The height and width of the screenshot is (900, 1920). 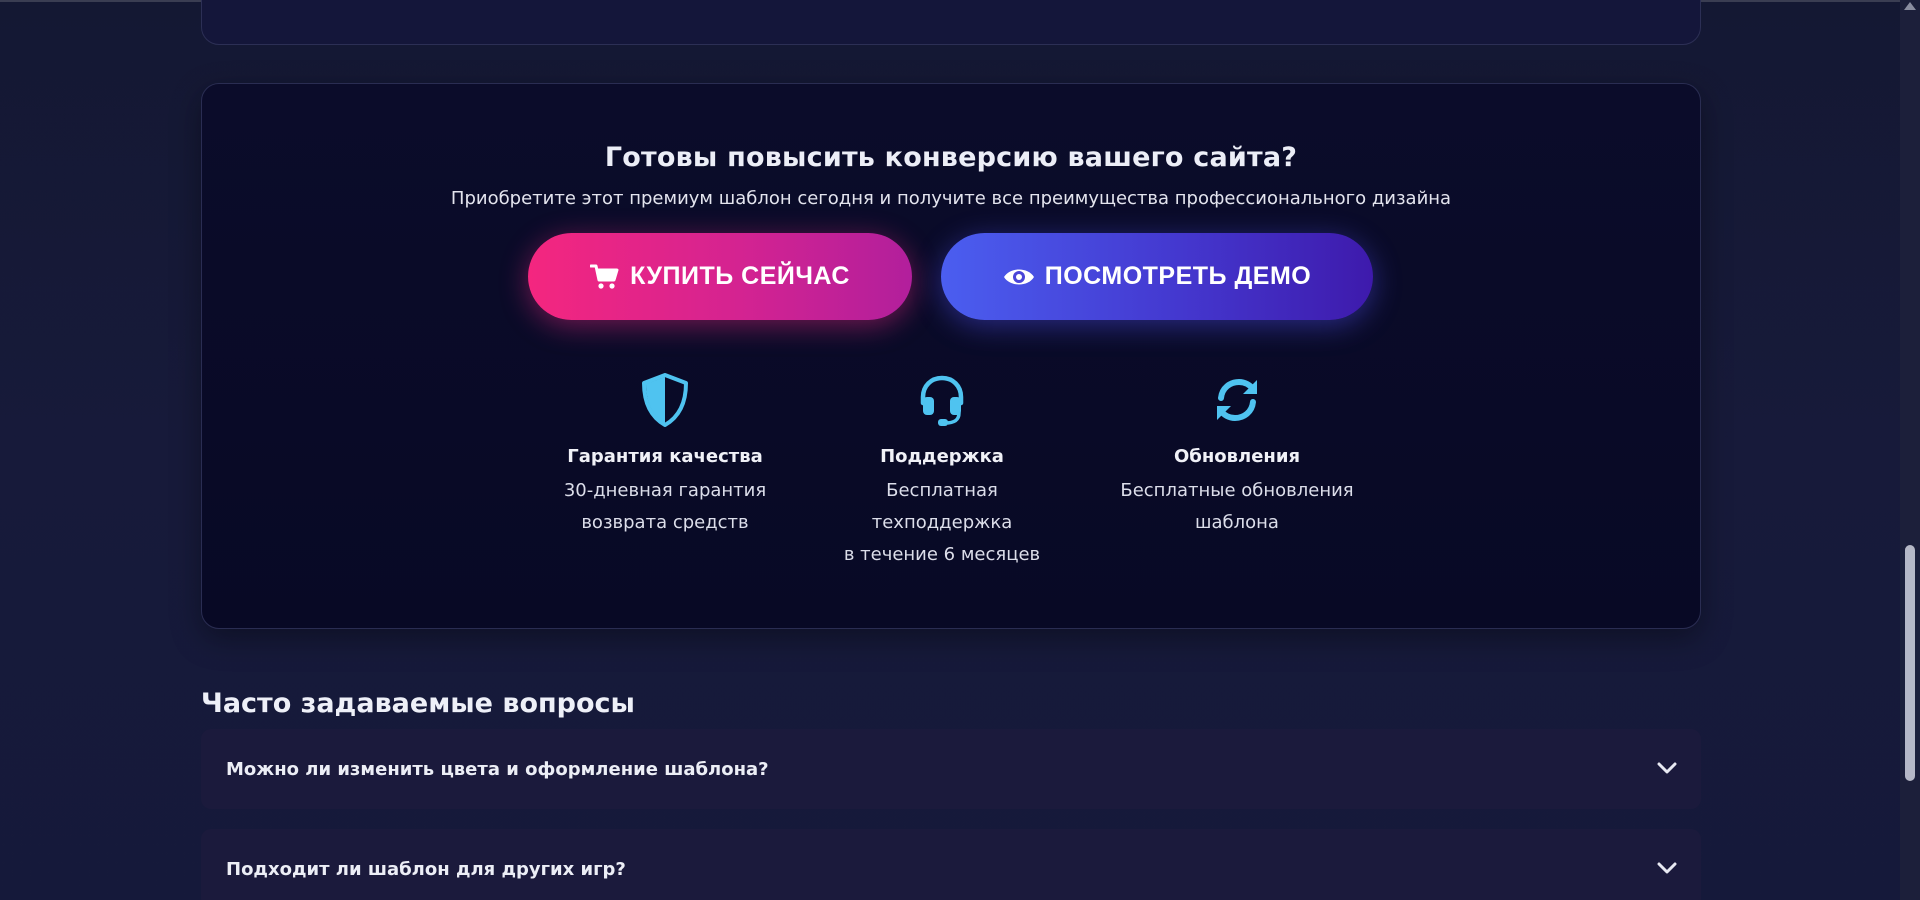 What do you see at coordinates (1019, 277) in the screenshot?
I see `eye-icon` at bounding box center [1019, 277].